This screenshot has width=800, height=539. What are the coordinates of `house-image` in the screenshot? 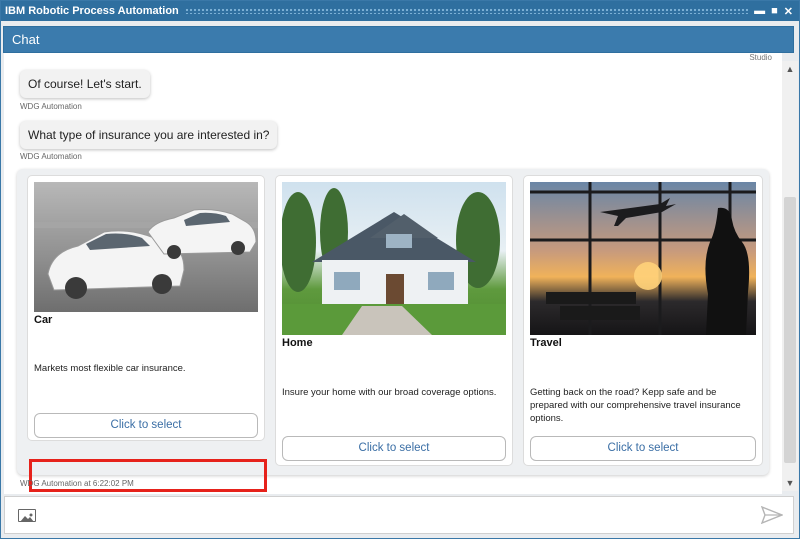 It's located at (394, 258).